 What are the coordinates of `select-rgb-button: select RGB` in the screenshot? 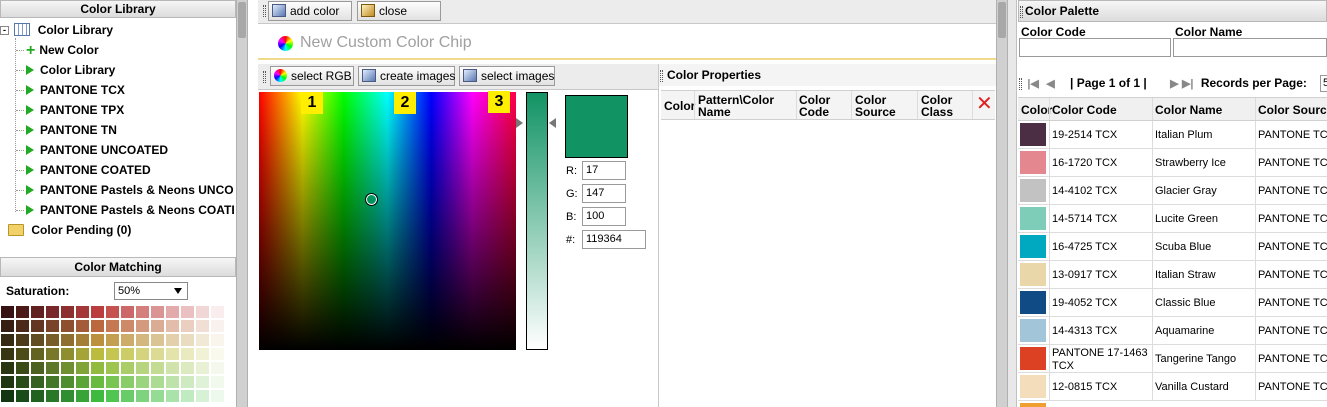 It's located at (312, 76).